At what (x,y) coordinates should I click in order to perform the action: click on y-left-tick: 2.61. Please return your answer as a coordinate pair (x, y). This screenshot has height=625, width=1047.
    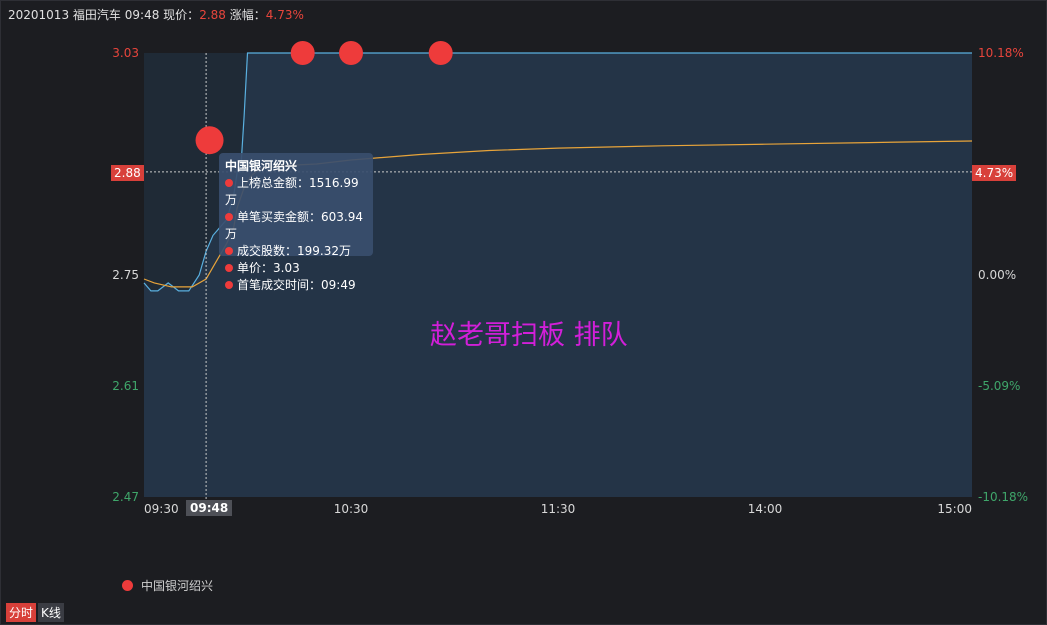
    Looking at the image, I should click on (125, 386).